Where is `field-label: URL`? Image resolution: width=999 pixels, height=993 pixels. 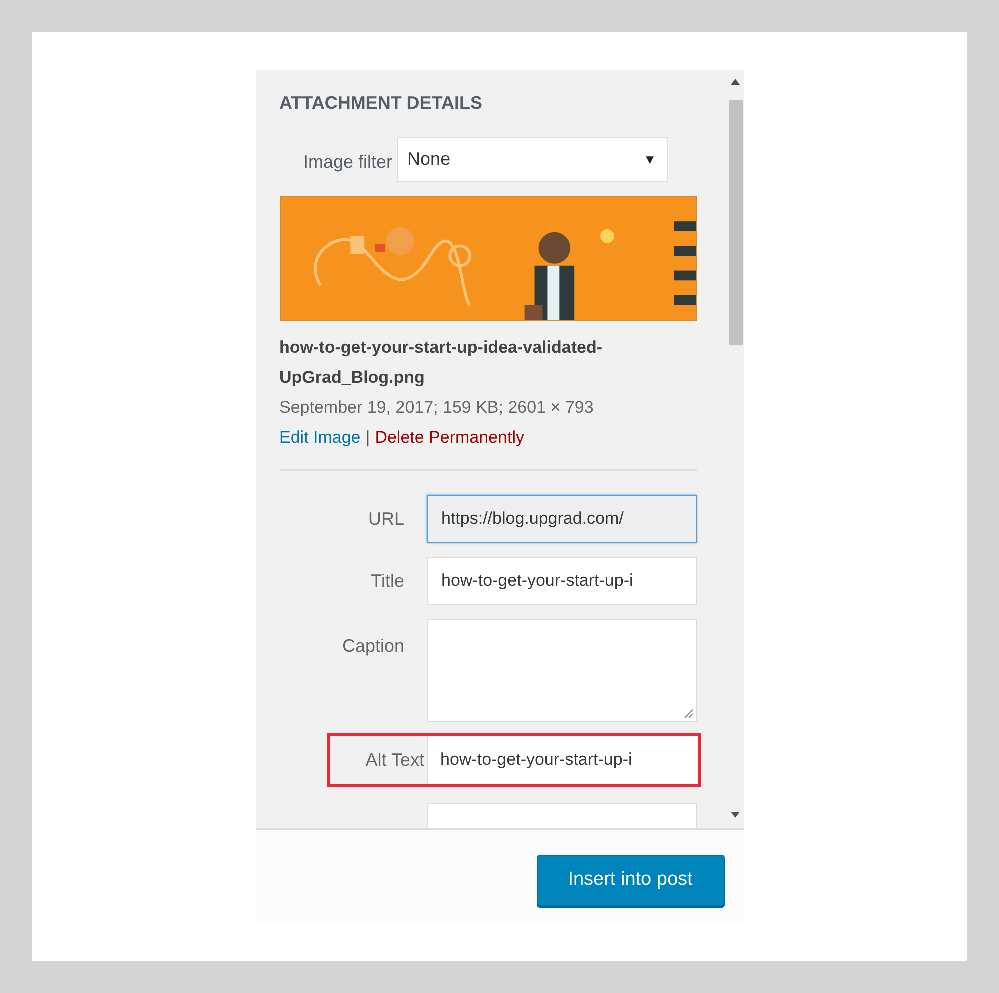 field-label: URL is located at coordinates (385, 519).